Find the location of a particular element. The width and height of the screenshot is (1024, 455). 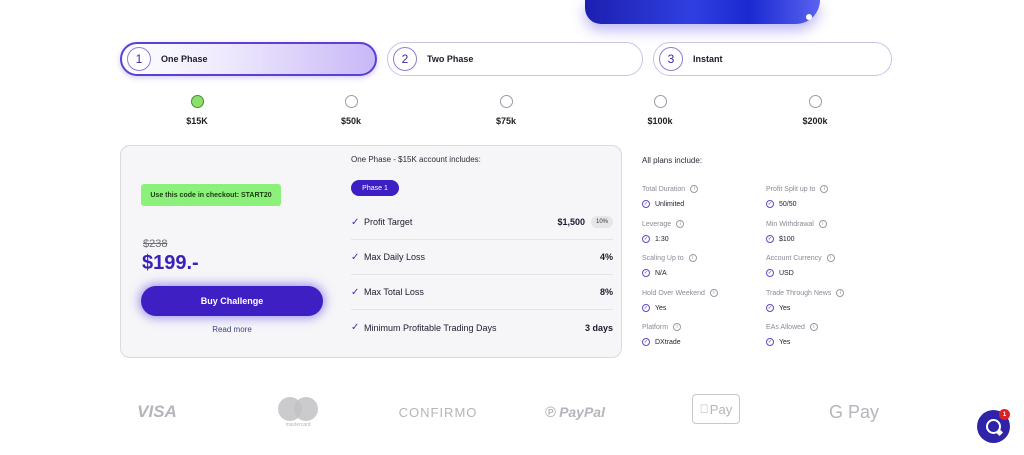

rule-name: Max Daily Loss is located at coordinates (395, 257).